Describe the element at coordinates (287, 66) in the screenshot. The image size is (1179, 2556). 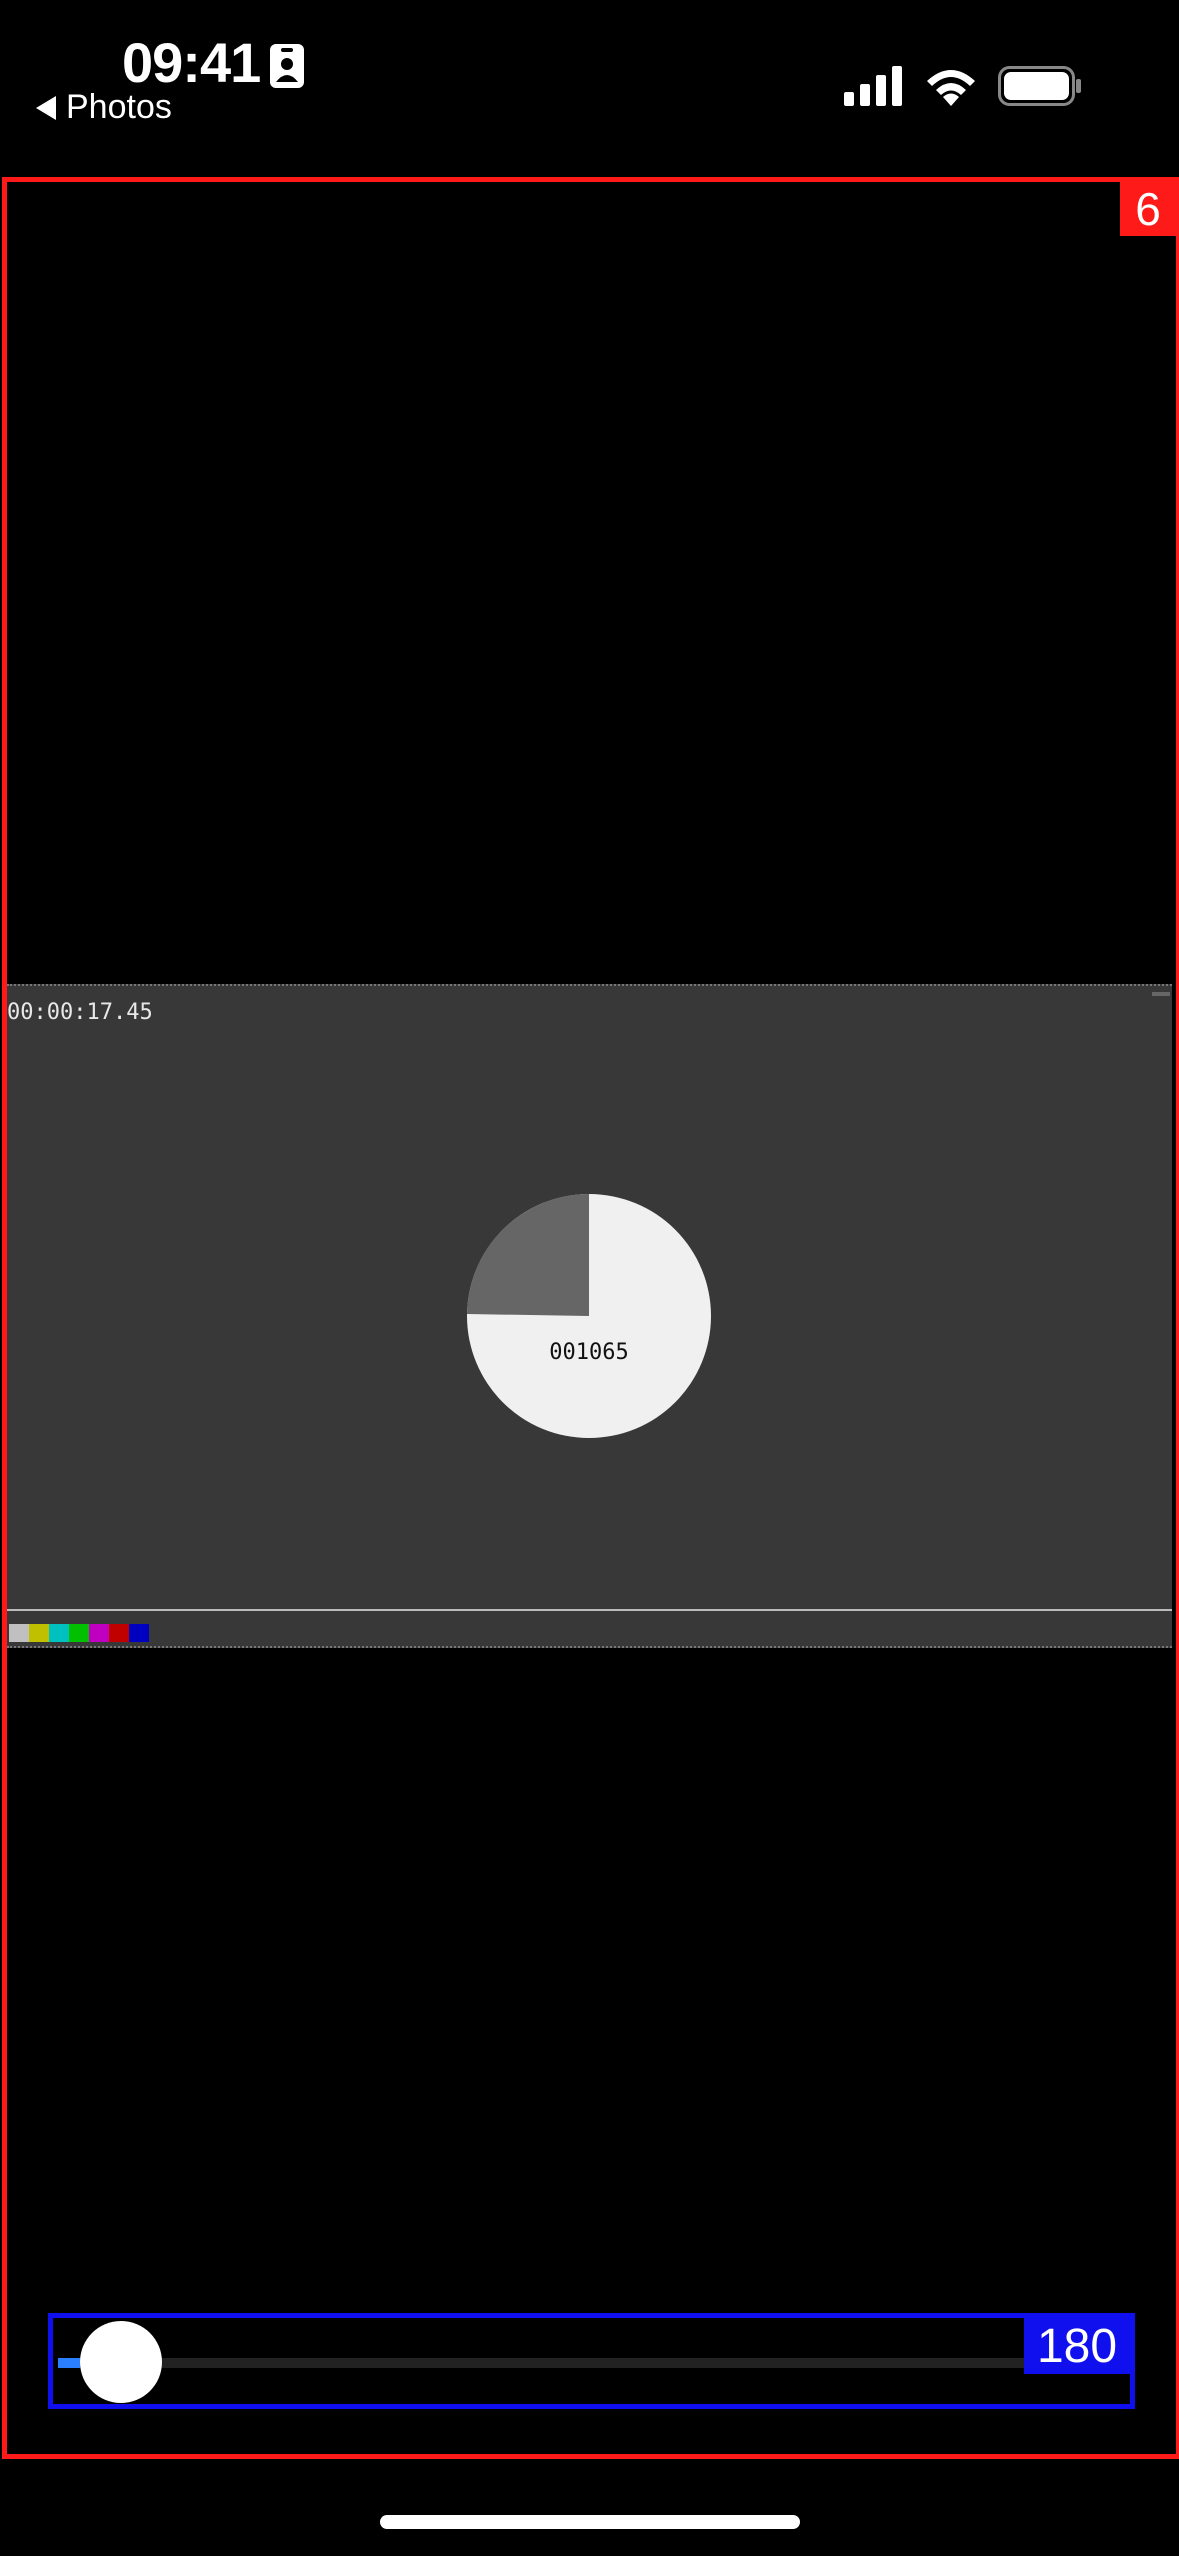
I see `contact-card-icon` at that location.